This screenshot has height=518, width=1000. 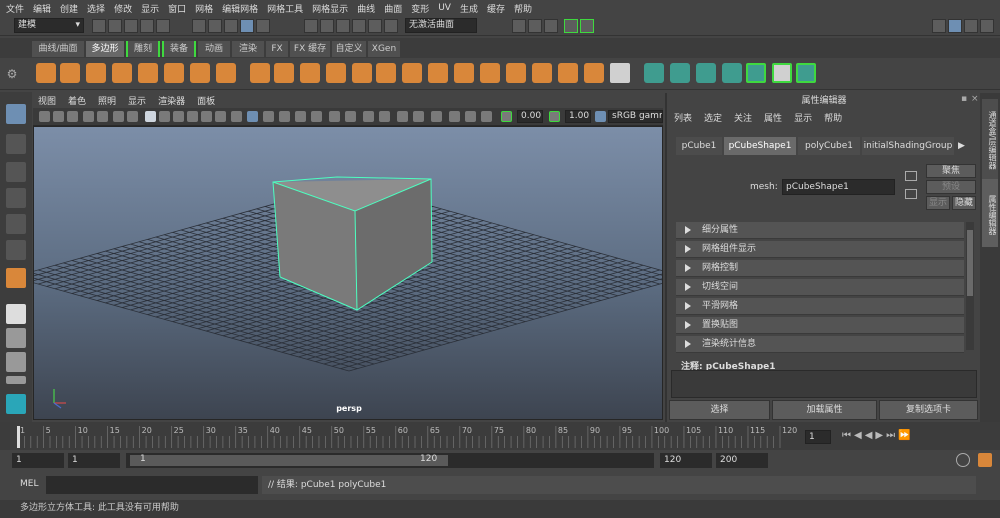 I want to click on resolution-gate-icon, so click(x=132, y=116).